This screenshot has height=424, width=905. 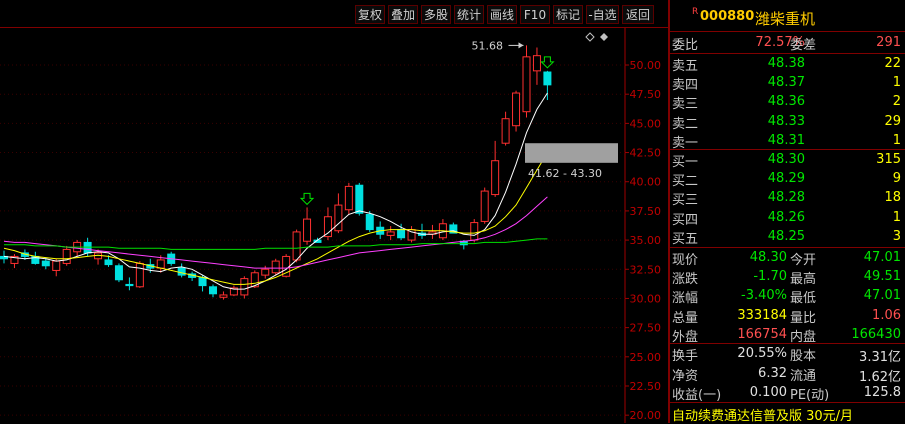 I want to click on toolbar-button-3: 统计, so click(x=469, y=14).